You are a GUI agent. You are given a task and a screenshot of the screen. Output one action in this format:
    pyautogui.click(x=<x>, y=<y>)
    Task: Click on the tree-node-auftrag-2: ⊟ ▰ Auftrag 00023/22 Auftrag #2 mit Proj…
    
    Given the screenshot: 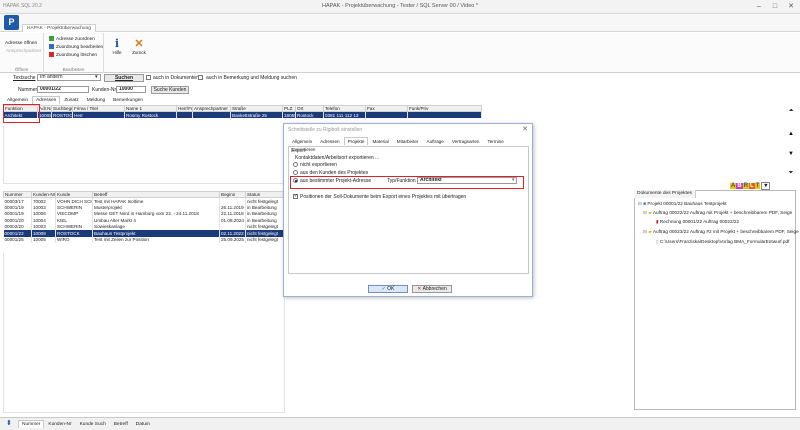 What is the action you would take?
    pyautogui.click(x=721, y=232)
    